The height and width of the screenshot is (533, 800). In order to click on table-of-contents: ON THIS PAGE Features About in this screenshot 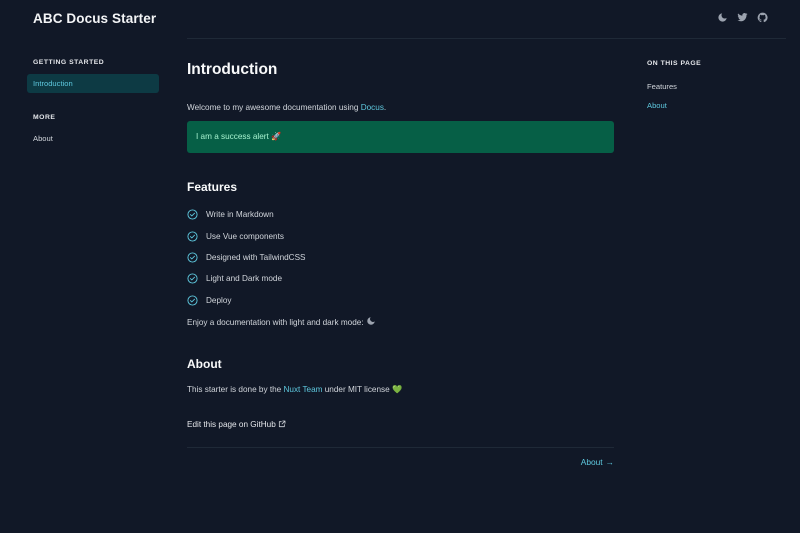, I will do `click(674, 86)`.